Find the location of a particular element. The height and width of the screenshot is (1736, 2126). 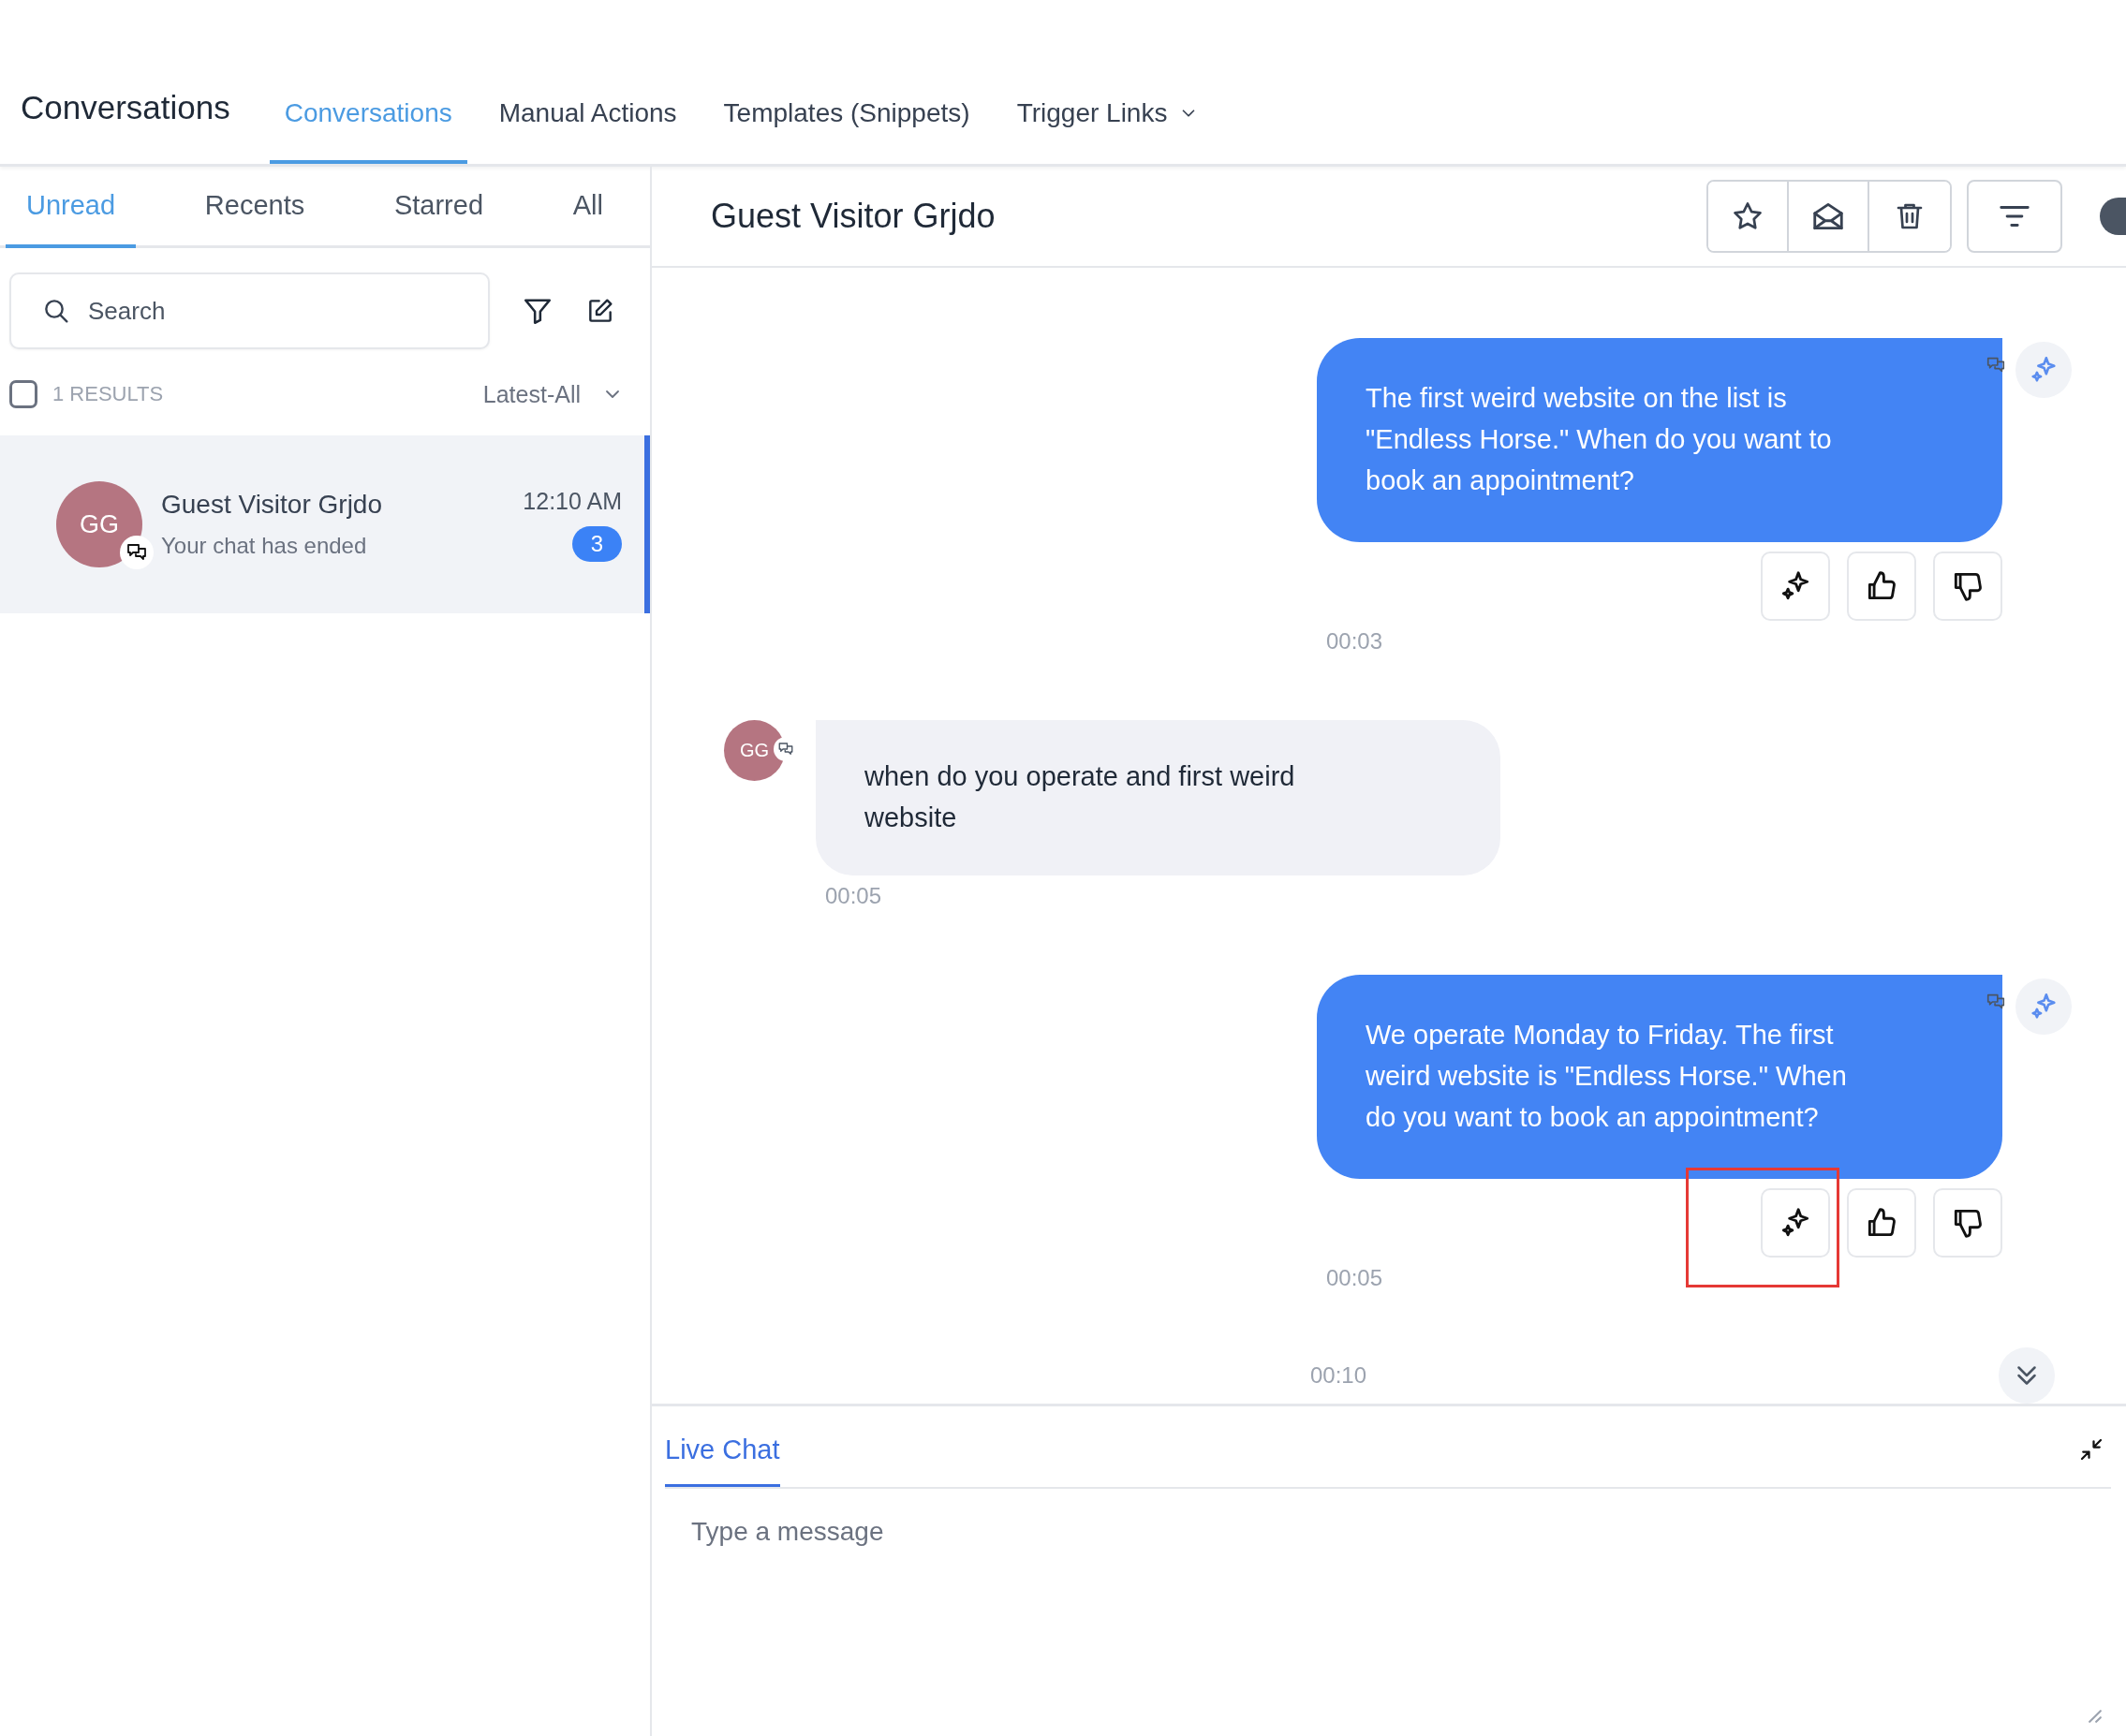

message-preview: Your chat has ended is located at coordinates (264, 546).